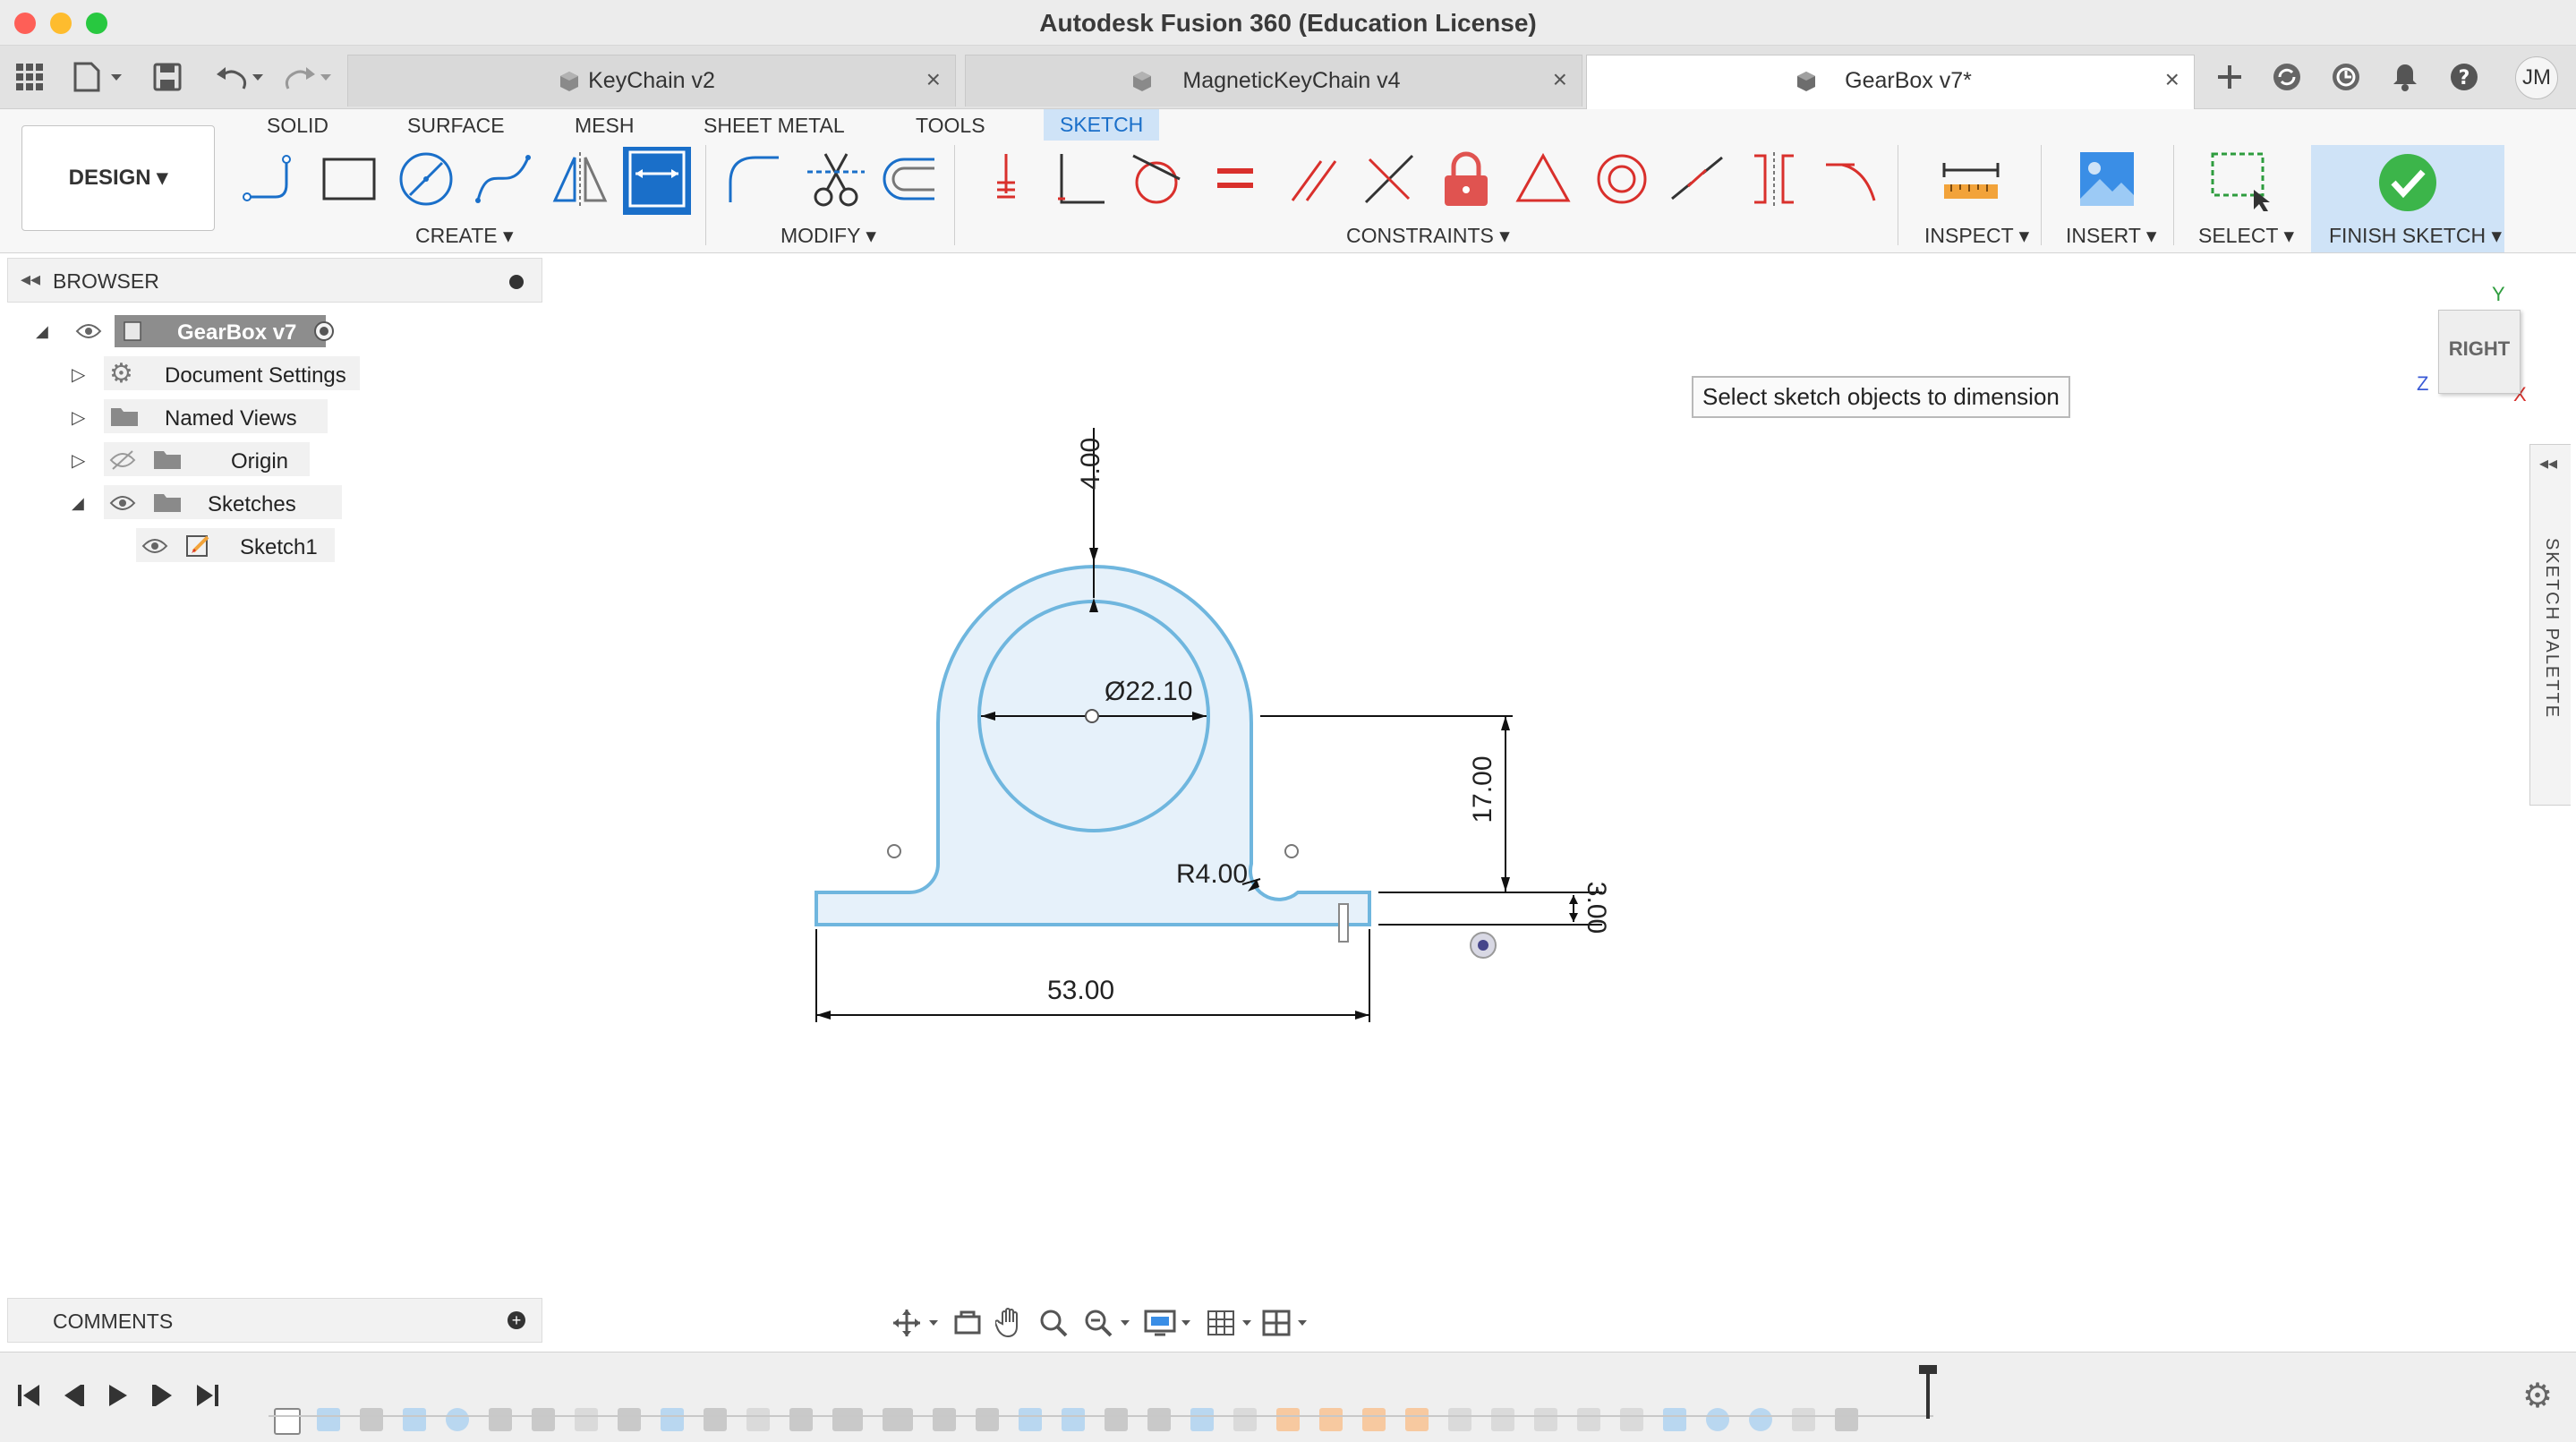  Describe the element at coordinates (464, 236) in the screenshot. I see `create-menu: CREATE ▾` at that location.